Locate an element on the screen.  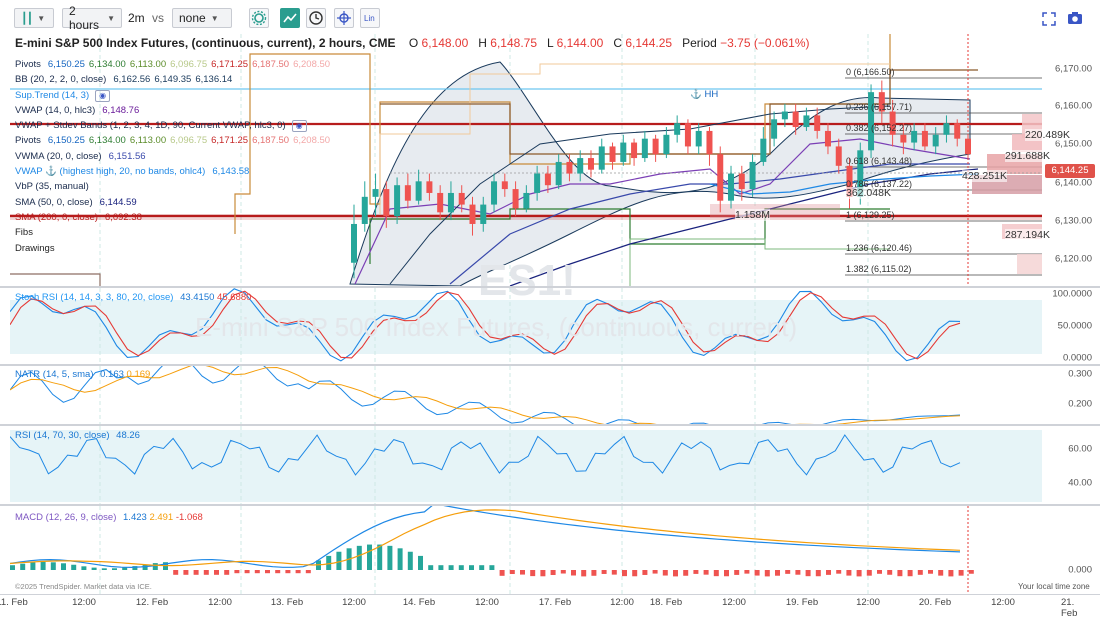
fib-level-label: 1 (6,129.25) is located at coordinates (870, 215).